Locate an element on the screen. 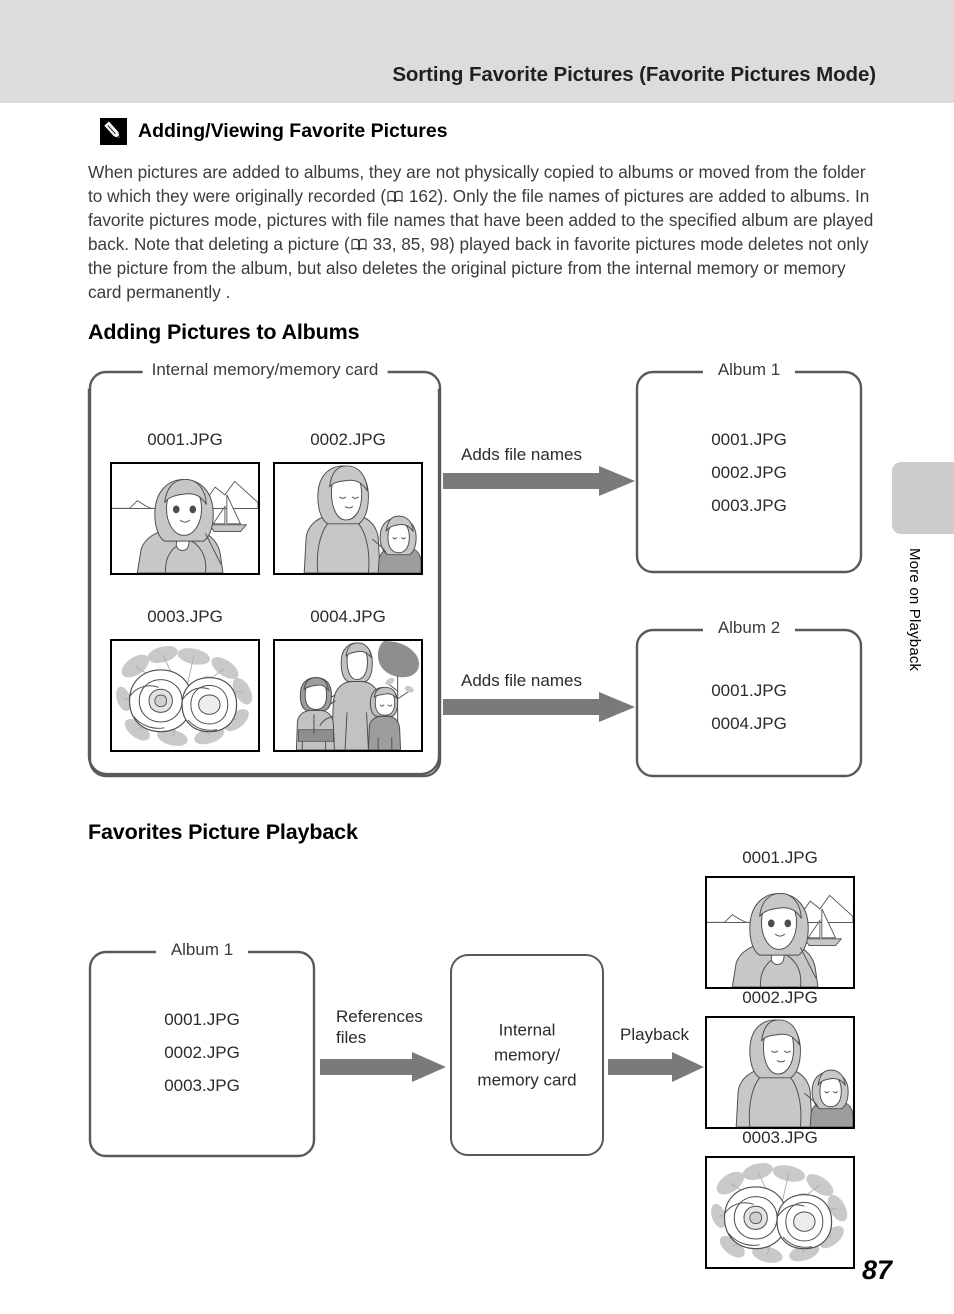 Image resolution: width=954 pixels, height=1314 pixels. playback-album-box: Album 1 0001.JPG 0002.JPG 0003.JPG is located at coordinates (202, 1050).